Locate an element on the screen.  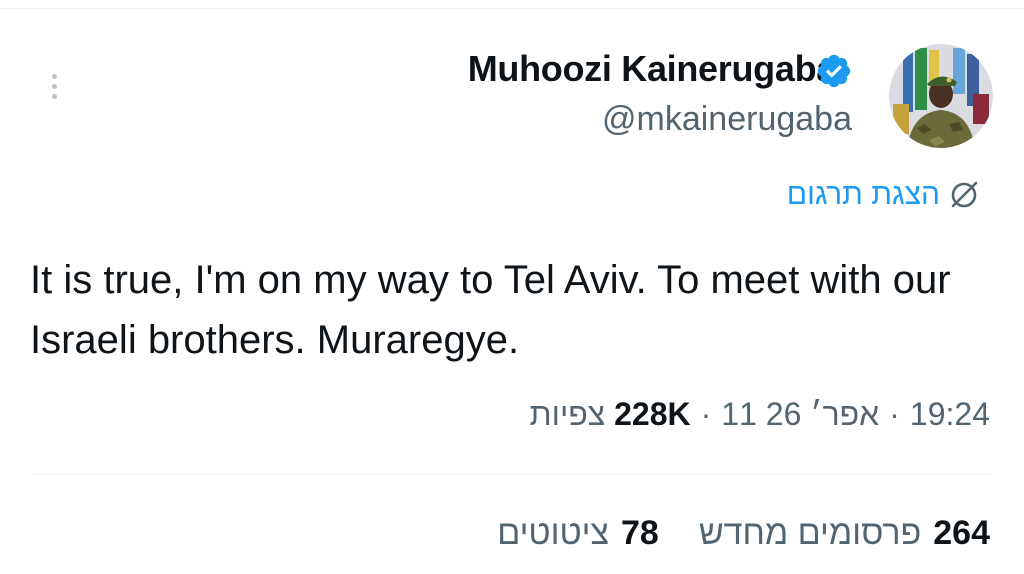
show-translation-label: הצגת תרגום is located at coordinates (863, 194).